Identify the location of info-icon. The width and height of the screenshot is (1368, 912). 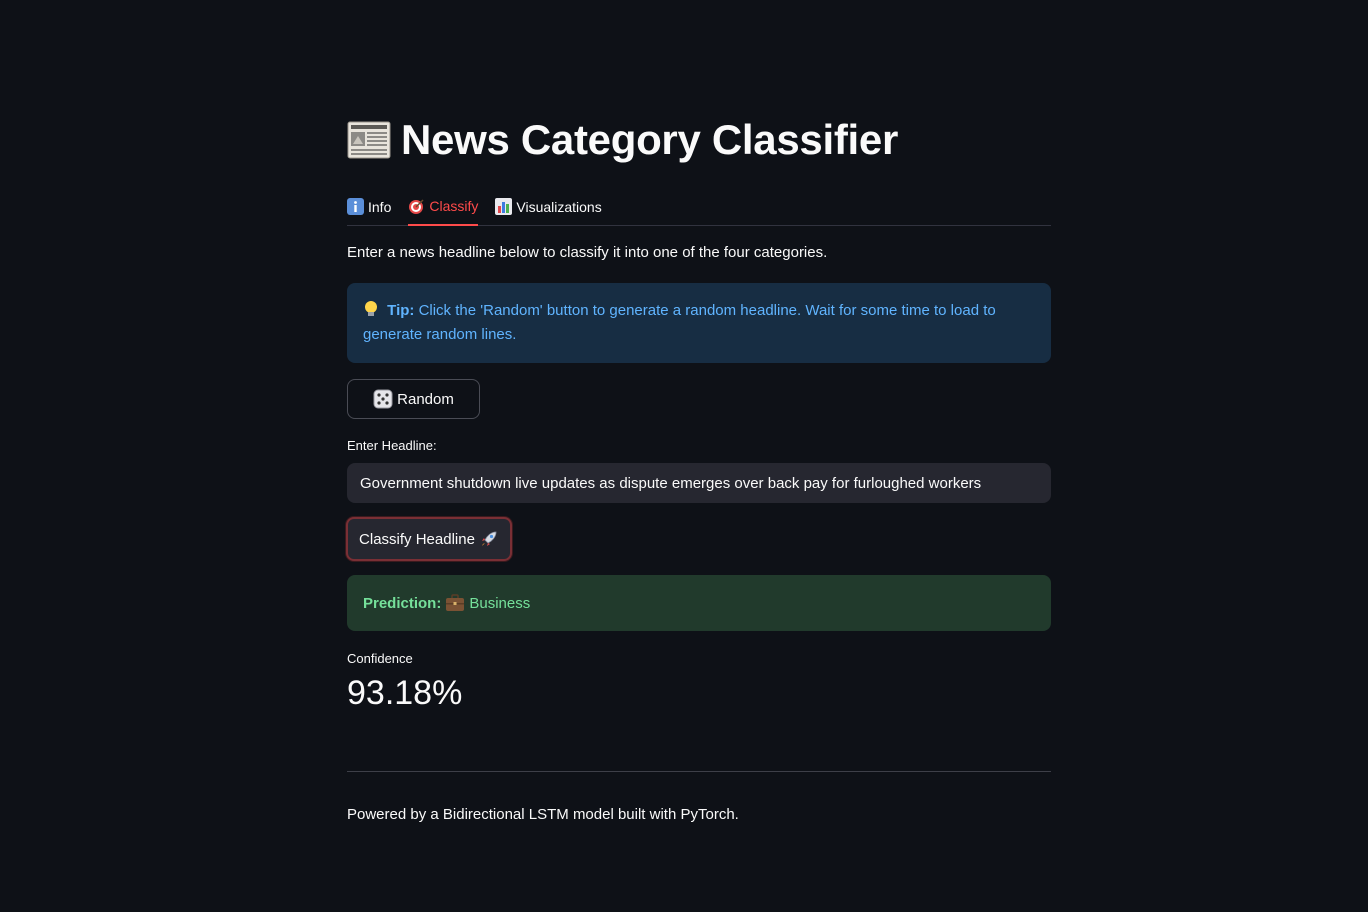
(355, 206).